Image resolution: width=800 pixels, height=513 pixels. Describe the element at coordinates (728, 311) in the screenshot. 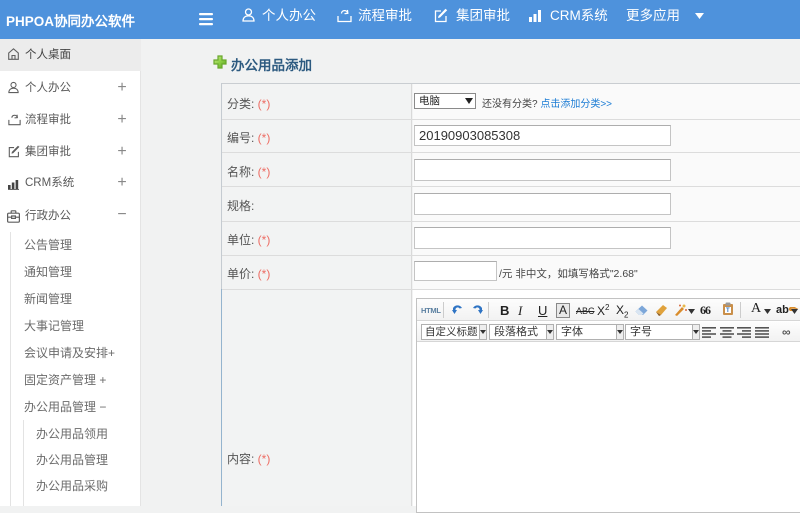

I see `svg-text: T` at that location.